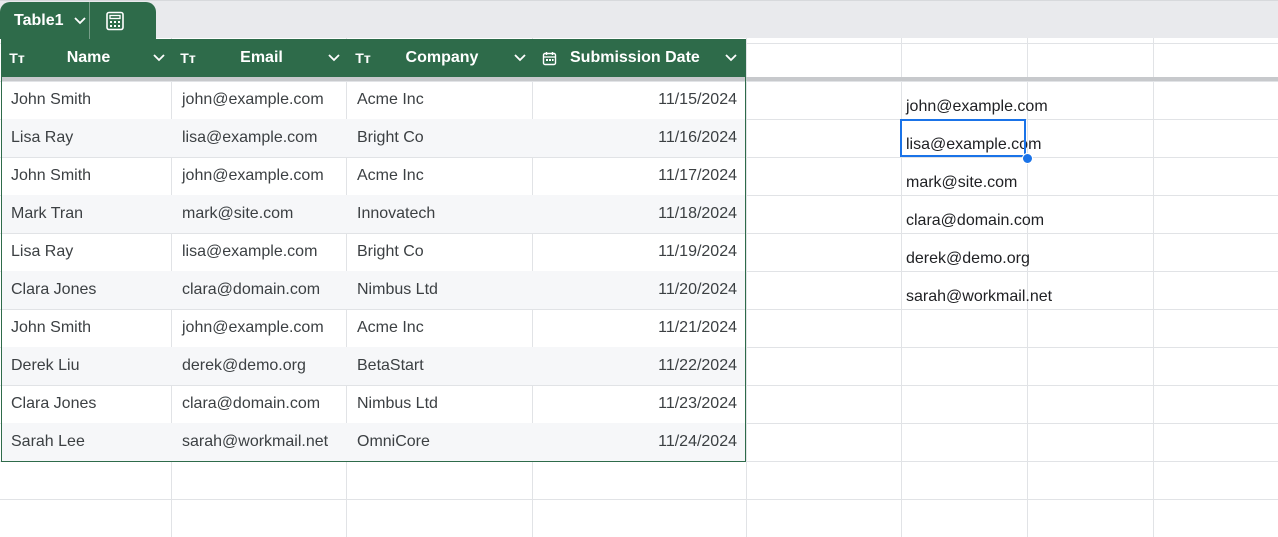 Image resolution: width=1278 pixels, height=537 pixels. What do you see at coordinates (1001, 145) in the screenshot?
I see `unique-email-cell: lisa@example.com` at bounding box center [1001, 145].